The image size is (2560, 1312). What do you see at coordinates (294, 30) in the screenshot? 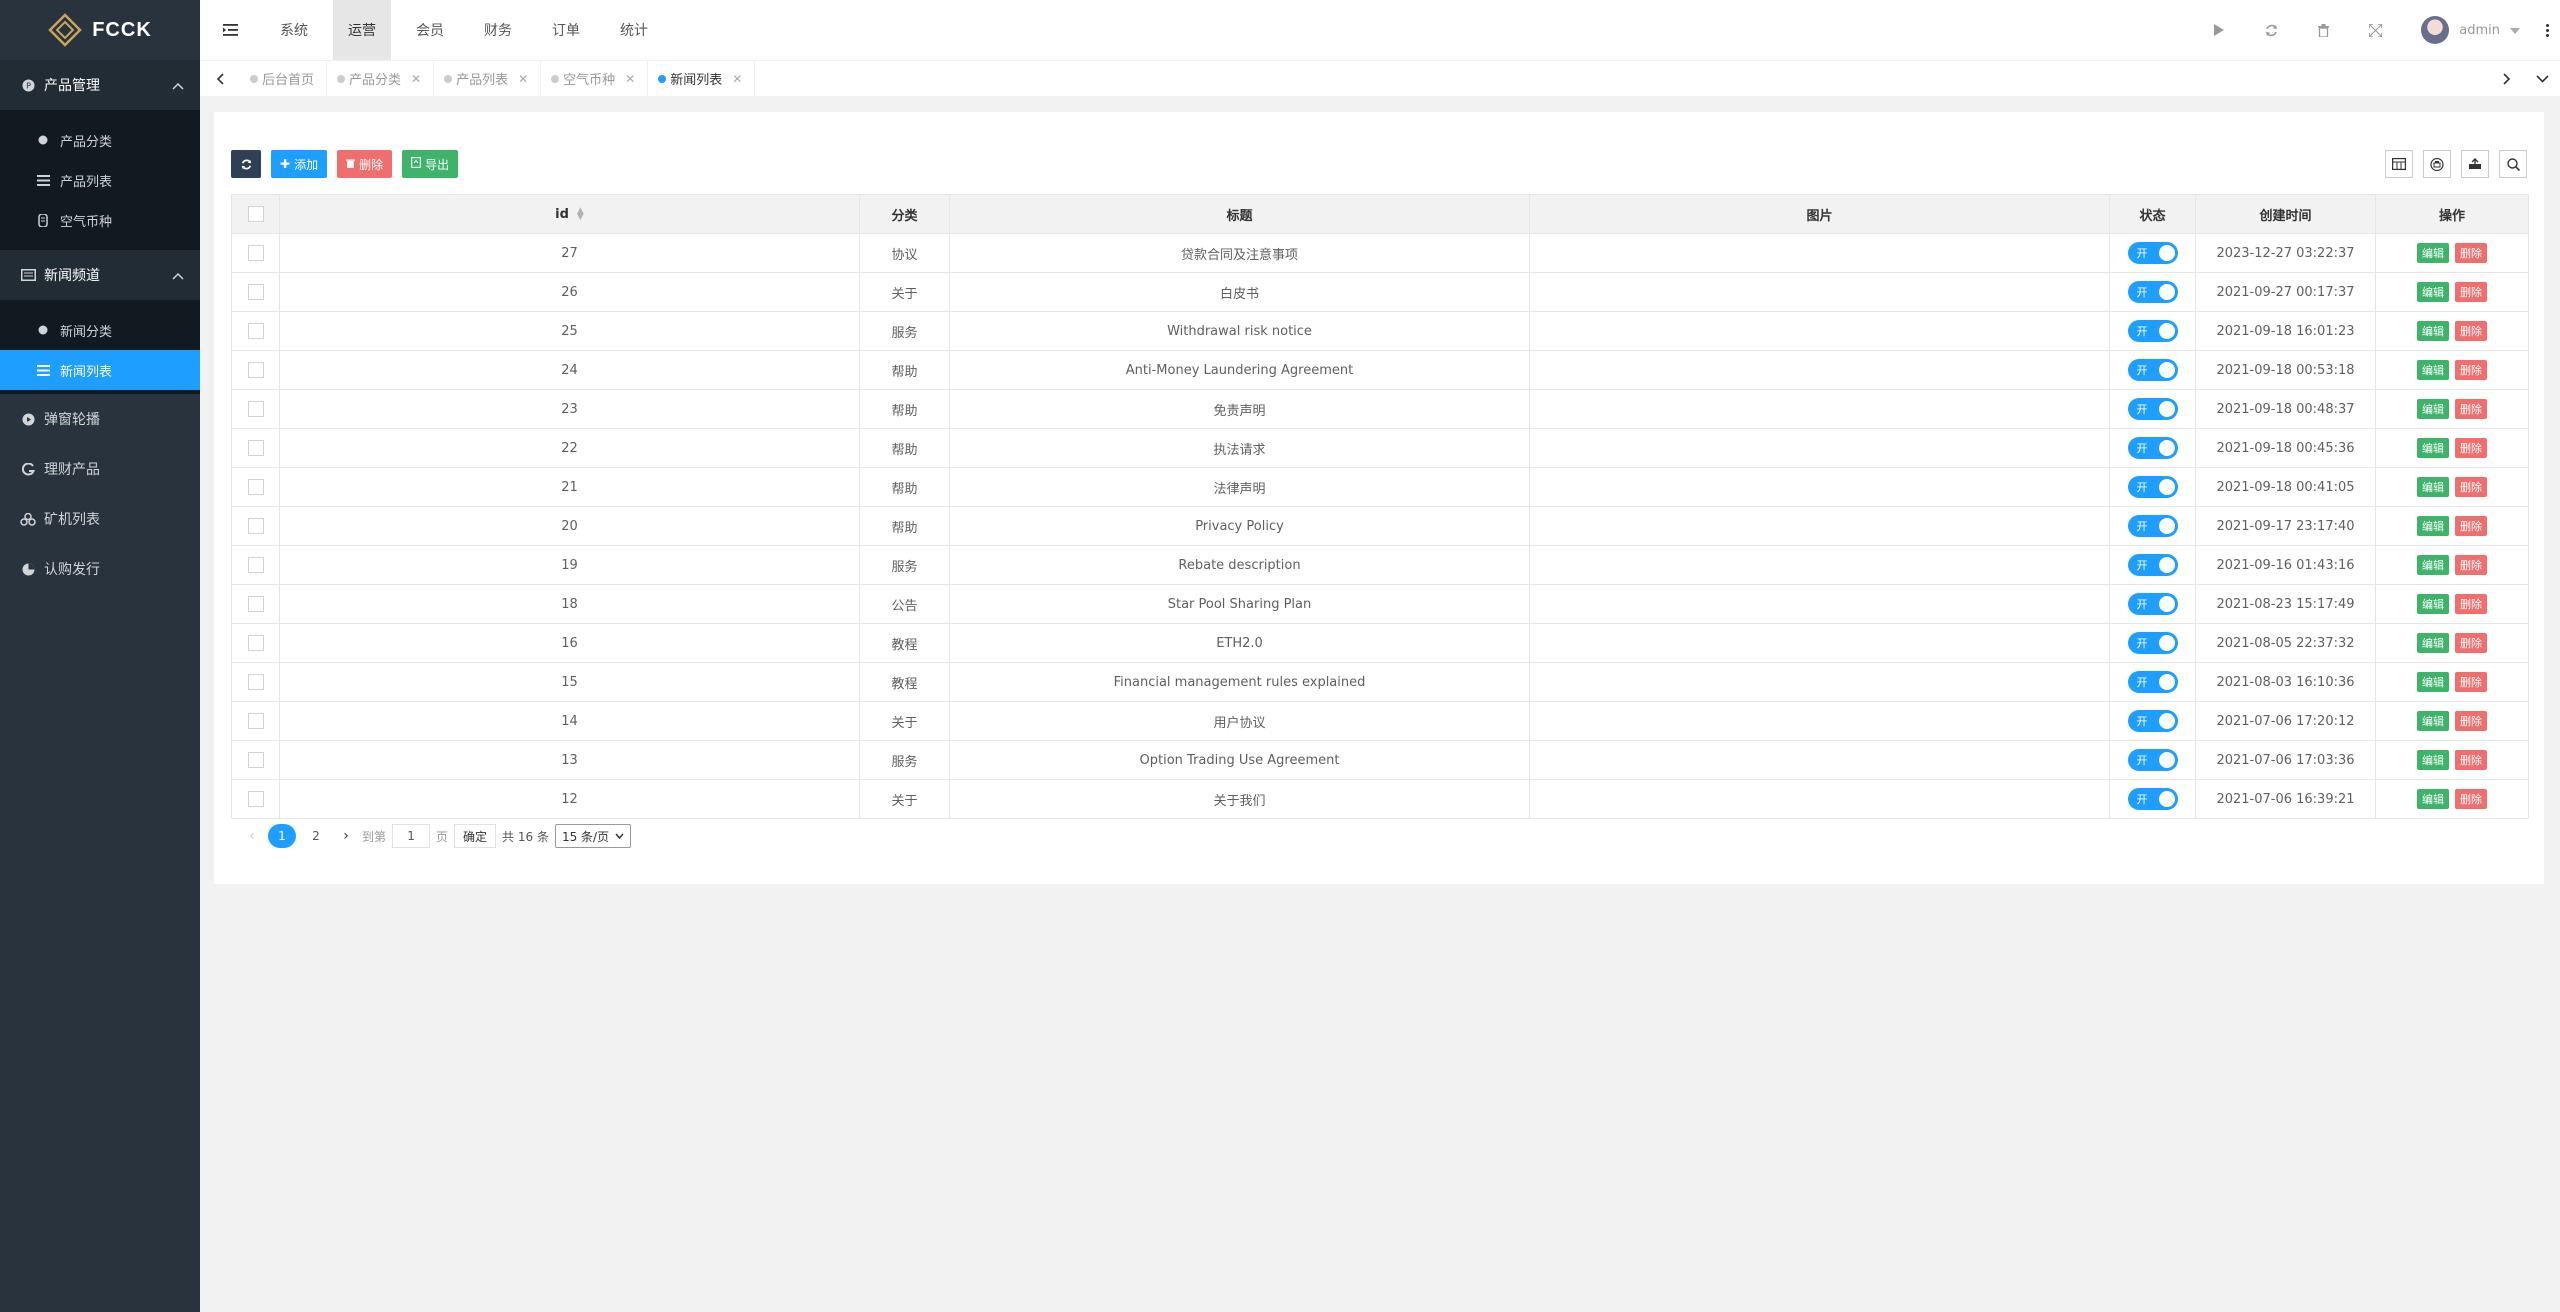
I see `top-menu-system: 系统` at bounding box center [294, 30].